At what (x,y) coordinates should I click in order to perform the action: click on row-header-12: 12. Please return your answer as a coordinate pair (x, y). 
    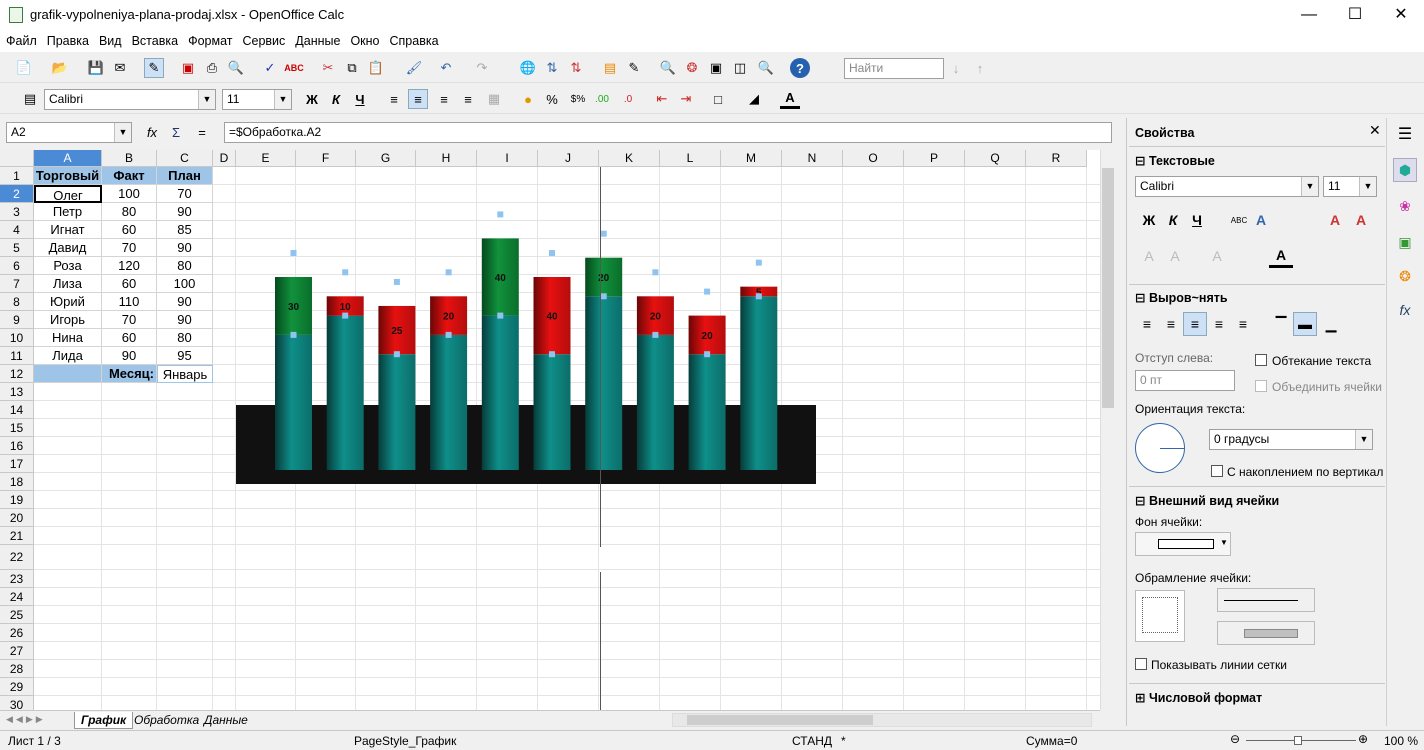
    Looking at the image, I should click on (17, 374).